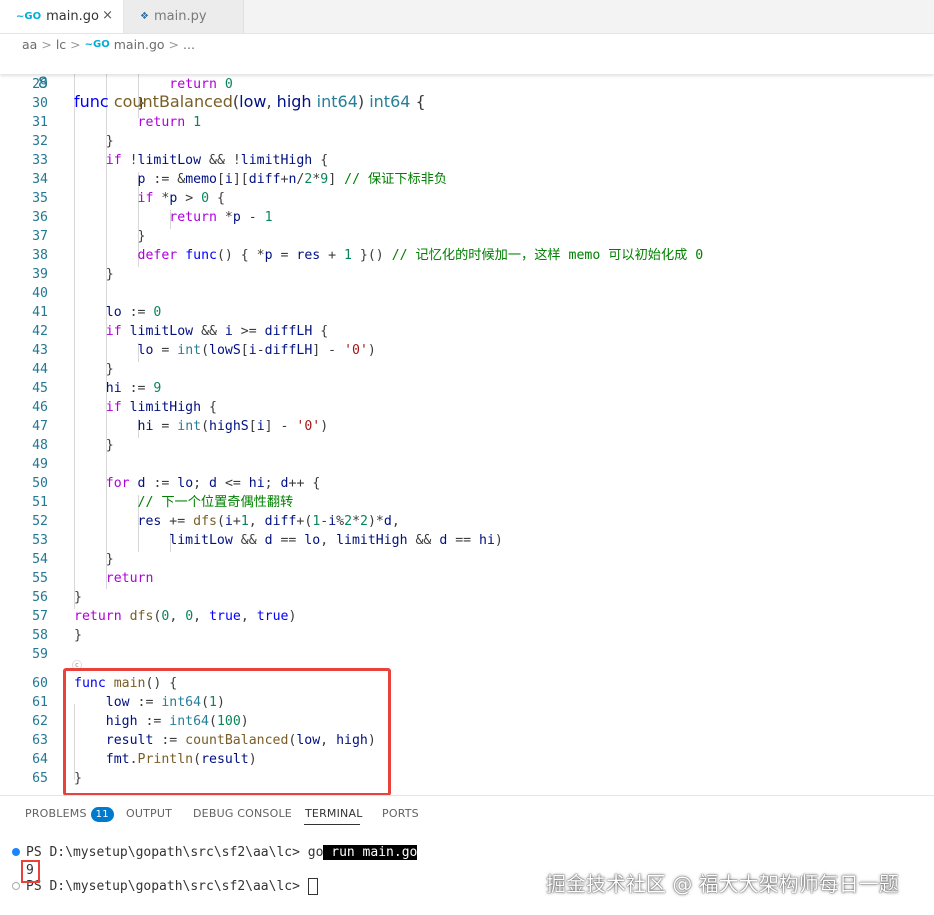  What do you see at coordinates (332, 824) in the screenshot?
I see `active-tab-underline` at bounding box center [332, 824].